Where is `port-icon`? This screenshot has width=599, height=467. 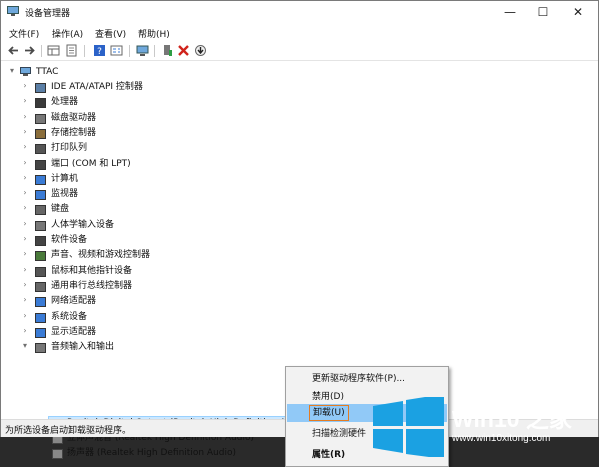
port-icon is located at coordinates (40, 164).